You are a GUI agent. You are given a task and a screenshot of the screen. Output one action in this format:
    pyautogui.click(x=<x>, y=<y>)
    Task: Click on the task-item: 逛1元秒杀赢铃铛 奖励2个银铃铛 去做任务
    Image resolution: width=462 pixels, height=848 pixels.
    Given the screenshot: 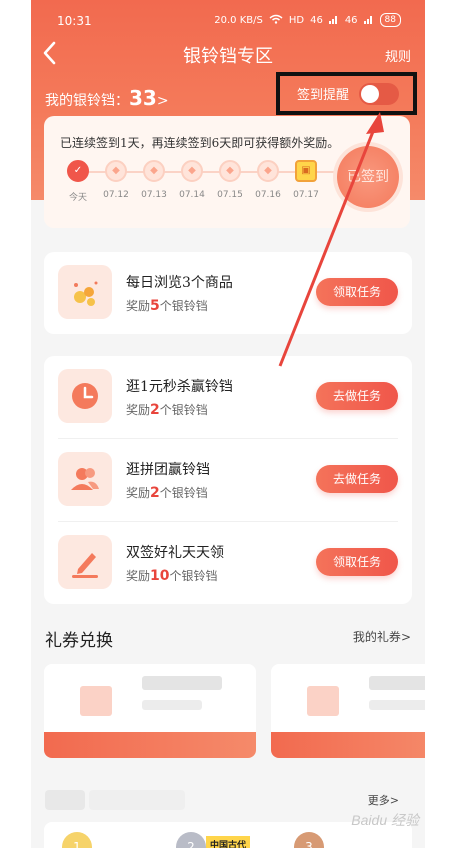 What is the action you would take?
    pyautogui.click(x=228, y=397)
    